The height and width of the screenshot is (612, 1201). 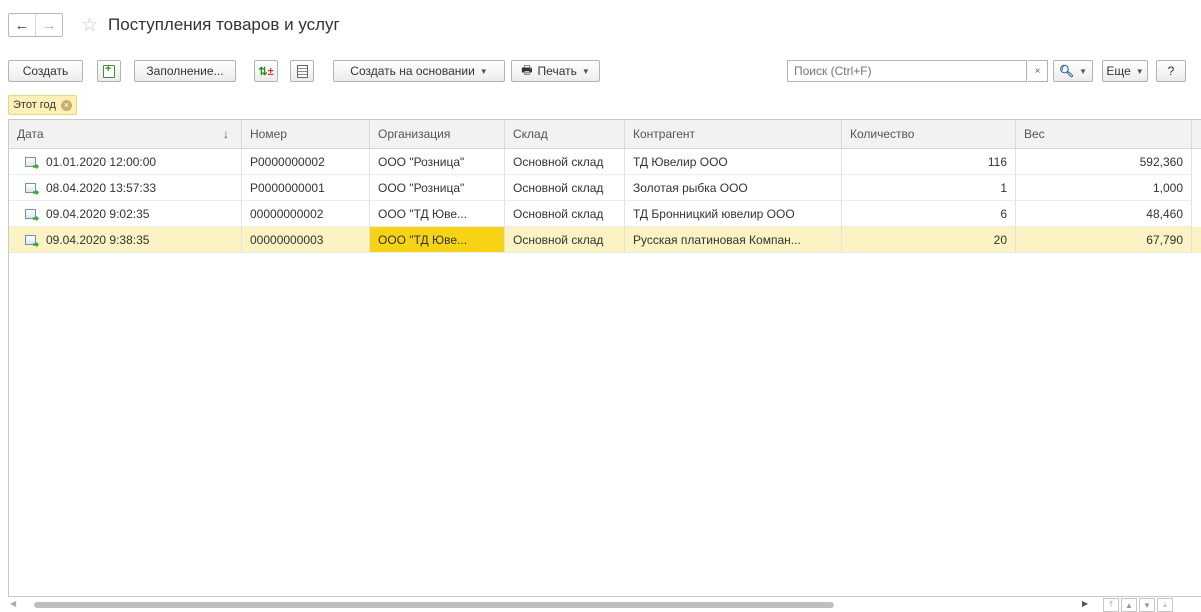 I want to click on column-header-number: Номер, so click(x=306, y=134).